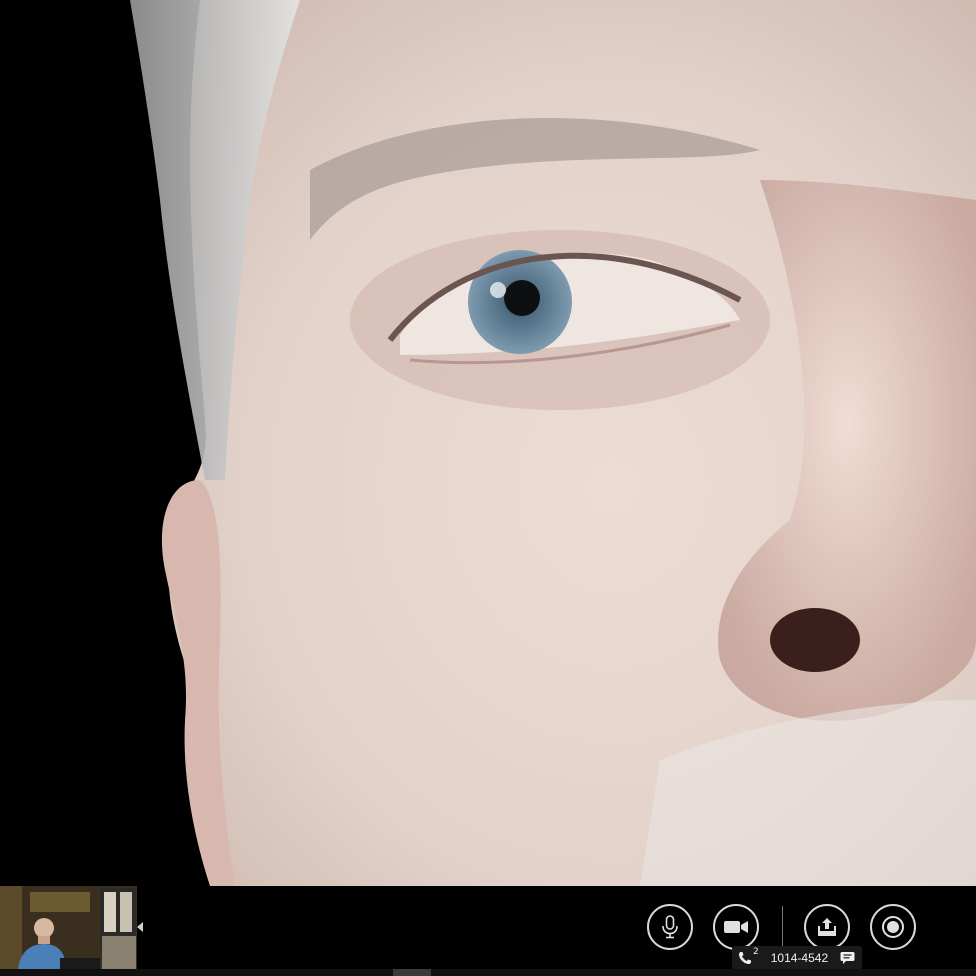  I want to click on microphone-icon, so click(670, 927).